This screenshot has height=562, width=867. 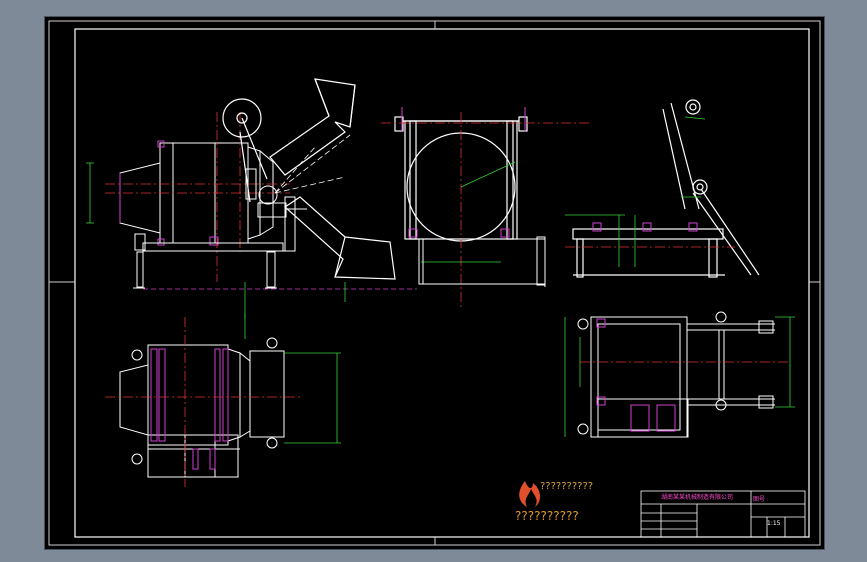 What do you see at coordinates (567, 486) in the screenshot?
I see `watermark-brand-line: ??????????` at bounding box center [567, 486].